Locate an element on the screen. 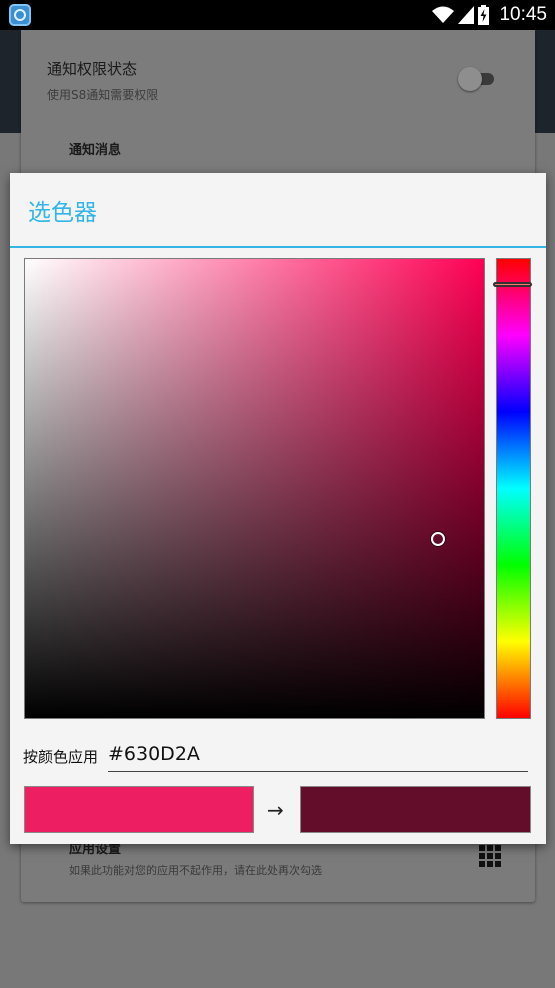 This screenshot has width=555, height=988. status-bar: 10:45 is located at coordinates (277, 15).